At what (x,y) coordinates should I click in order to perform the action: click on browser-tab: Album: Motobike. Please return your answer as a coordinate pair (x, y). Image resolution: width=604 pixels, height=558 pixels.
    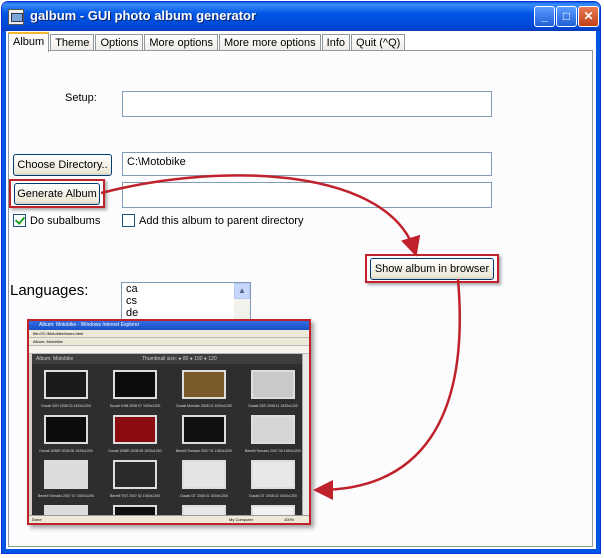
    Looking at the image, I should click on (169, 342).